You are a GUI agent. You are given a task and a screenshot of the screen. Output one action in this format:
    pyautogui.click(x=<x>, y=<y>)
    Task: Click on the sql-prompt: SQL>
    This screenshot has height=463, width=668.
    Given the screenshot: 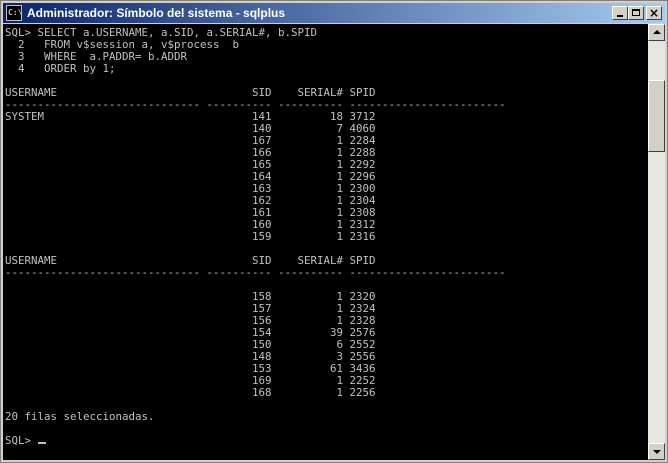 What is the action you would take?
    pyautogui.click(x=21, y=440)
    